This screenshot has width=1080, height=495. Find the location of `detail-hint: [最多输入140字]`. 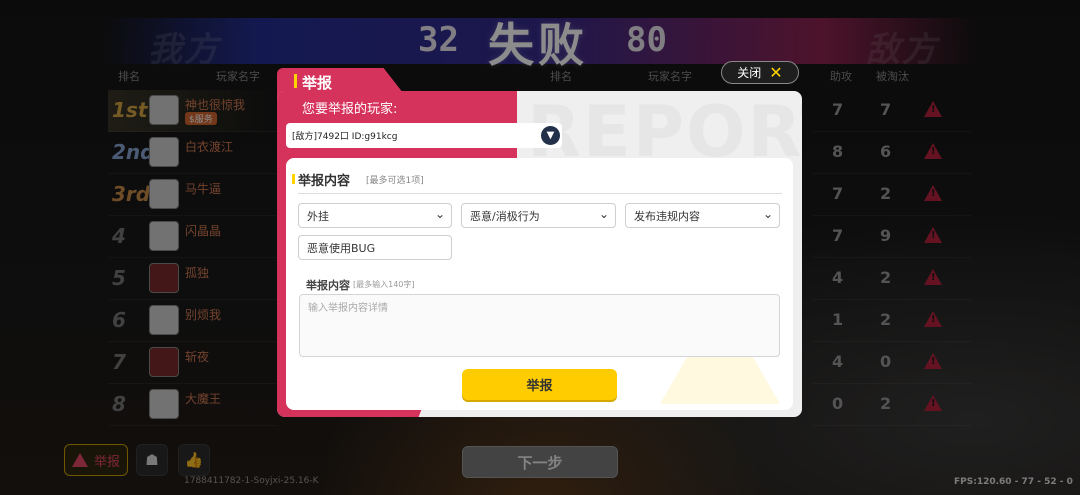

detail-hint: [最多输入140字] is located at coordinates (384, 284).